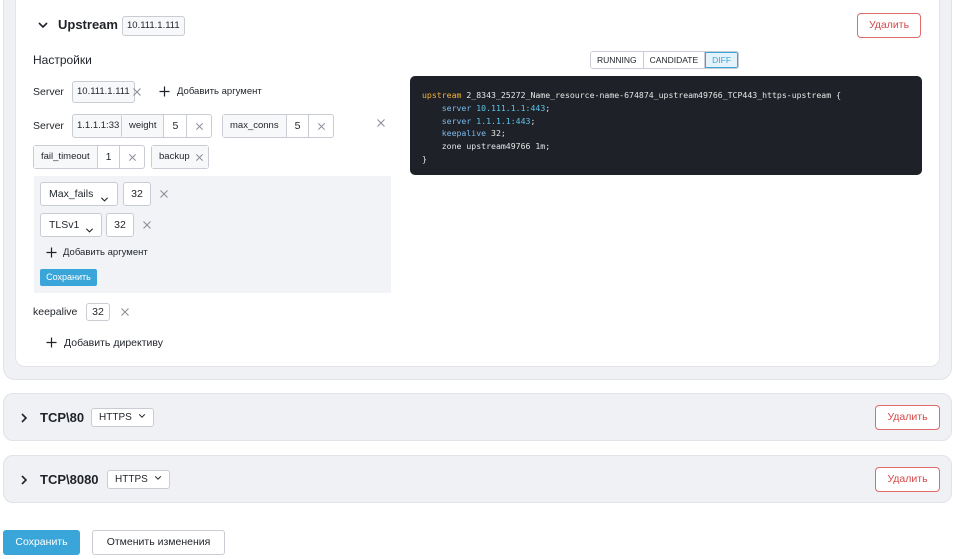  Describe the element at coordinates (98, 312) in the screenshot. I see `keepalive-value: 32` at that location.